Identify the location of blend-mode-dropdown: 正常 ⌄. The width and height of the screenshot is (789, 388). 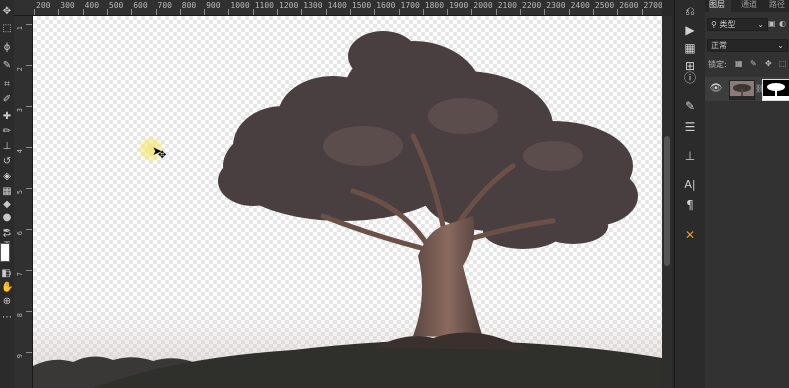
(747, 45).